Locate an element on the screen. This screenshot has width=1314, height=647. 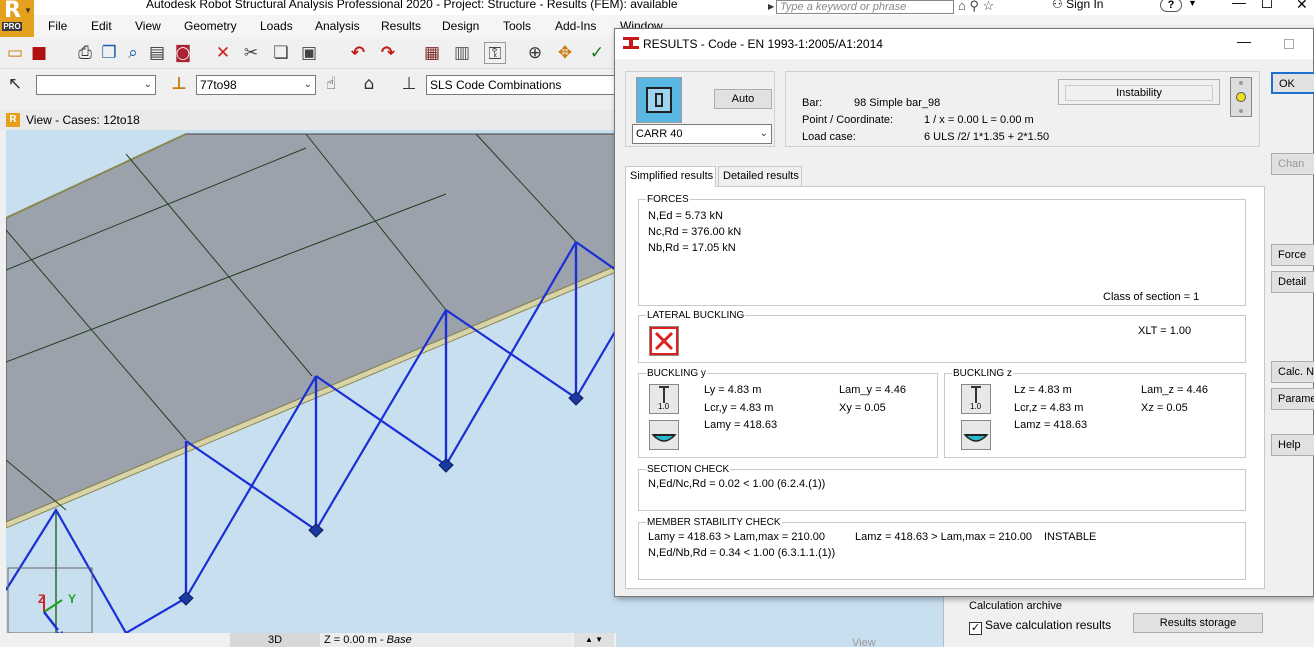
dialog-maximize-button is located at coordinates (1289, 44).